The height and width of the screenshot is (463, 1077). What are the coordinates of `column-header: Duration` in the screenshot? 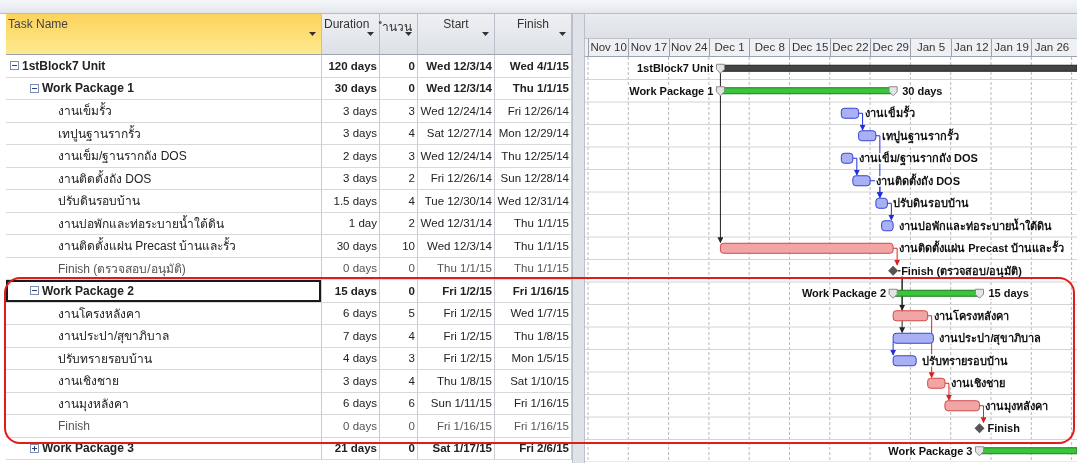 It's located at (351, 34).